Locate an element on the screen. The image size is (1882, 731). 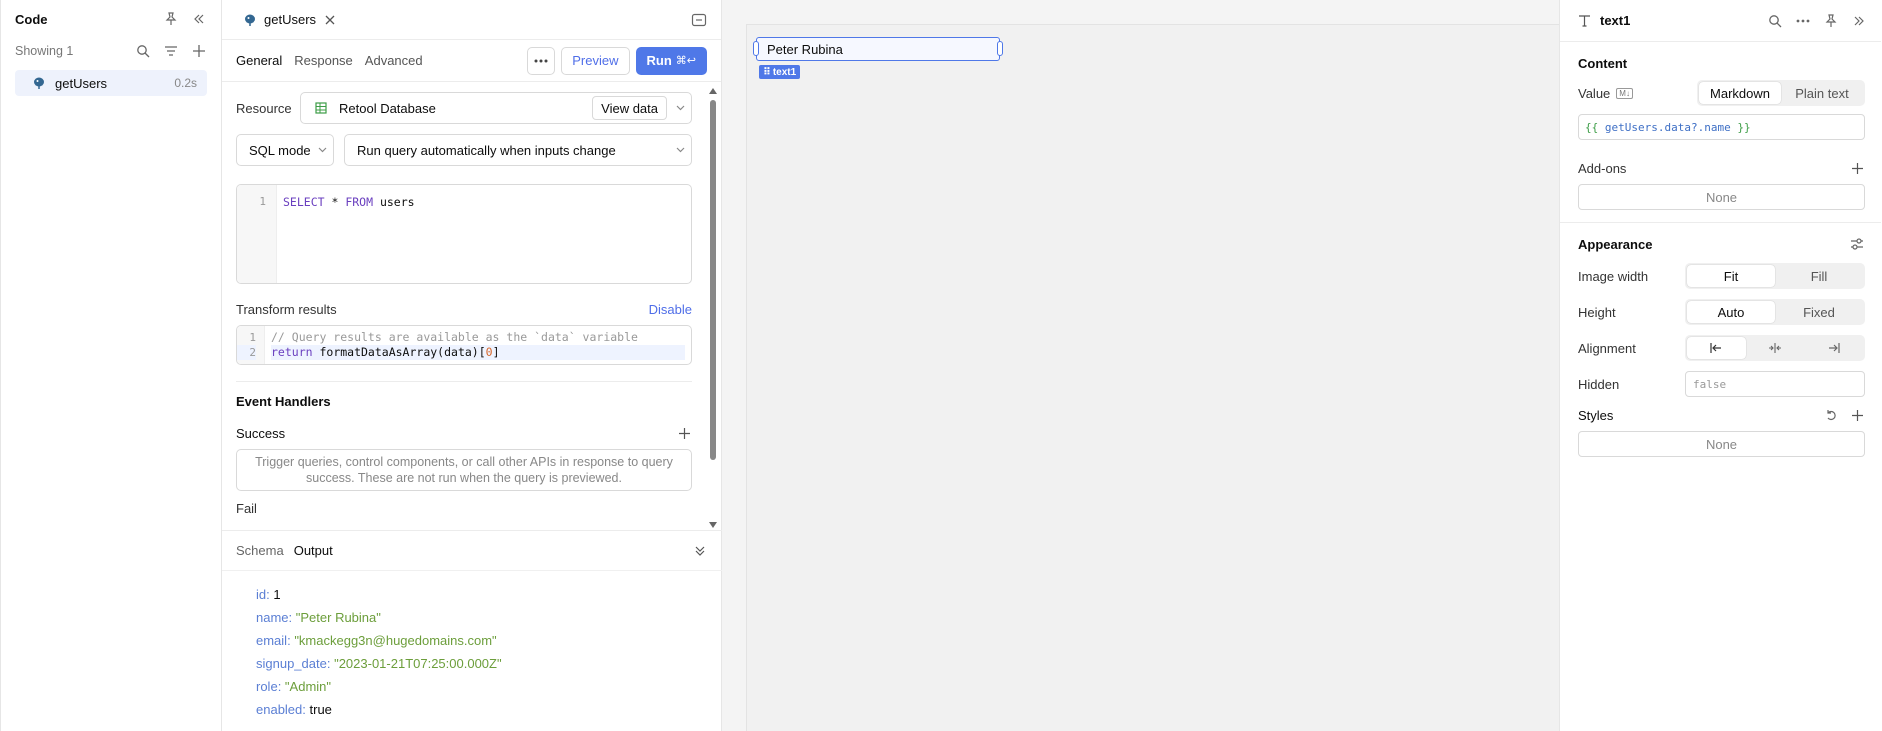
minimize-icon is located at coordinates (699, 20).